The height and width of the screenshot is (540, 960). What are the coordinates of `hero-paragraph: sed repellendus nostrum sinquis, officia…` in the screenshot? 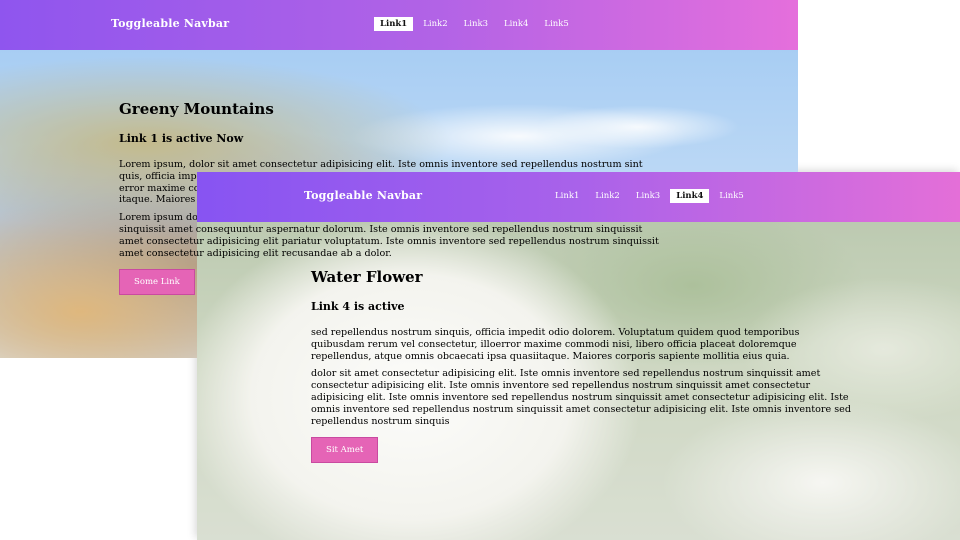 It's located at (555, 344).